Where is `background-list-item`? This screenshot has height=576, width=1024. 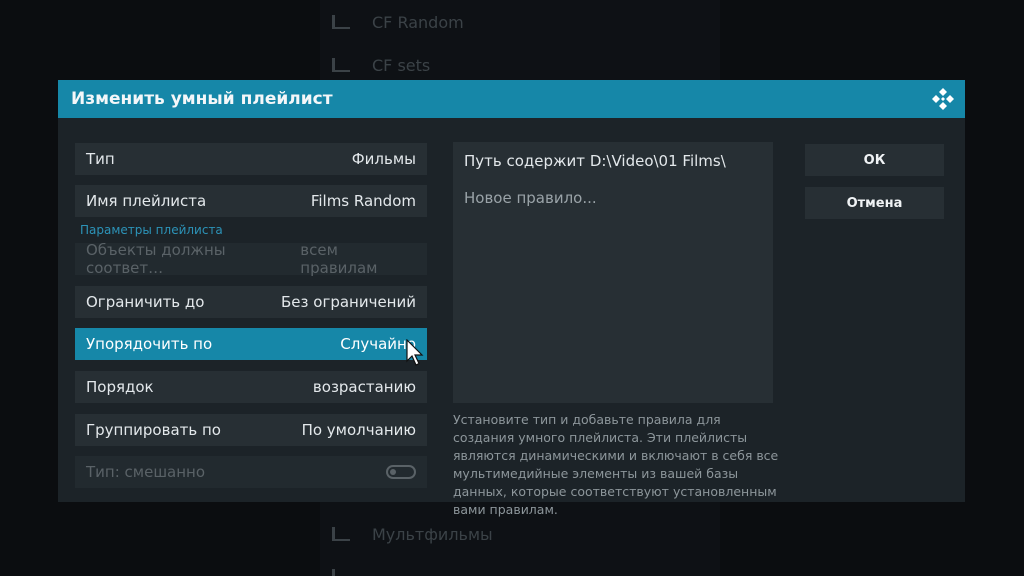 background-list-item is located at coordinates (352, 566).